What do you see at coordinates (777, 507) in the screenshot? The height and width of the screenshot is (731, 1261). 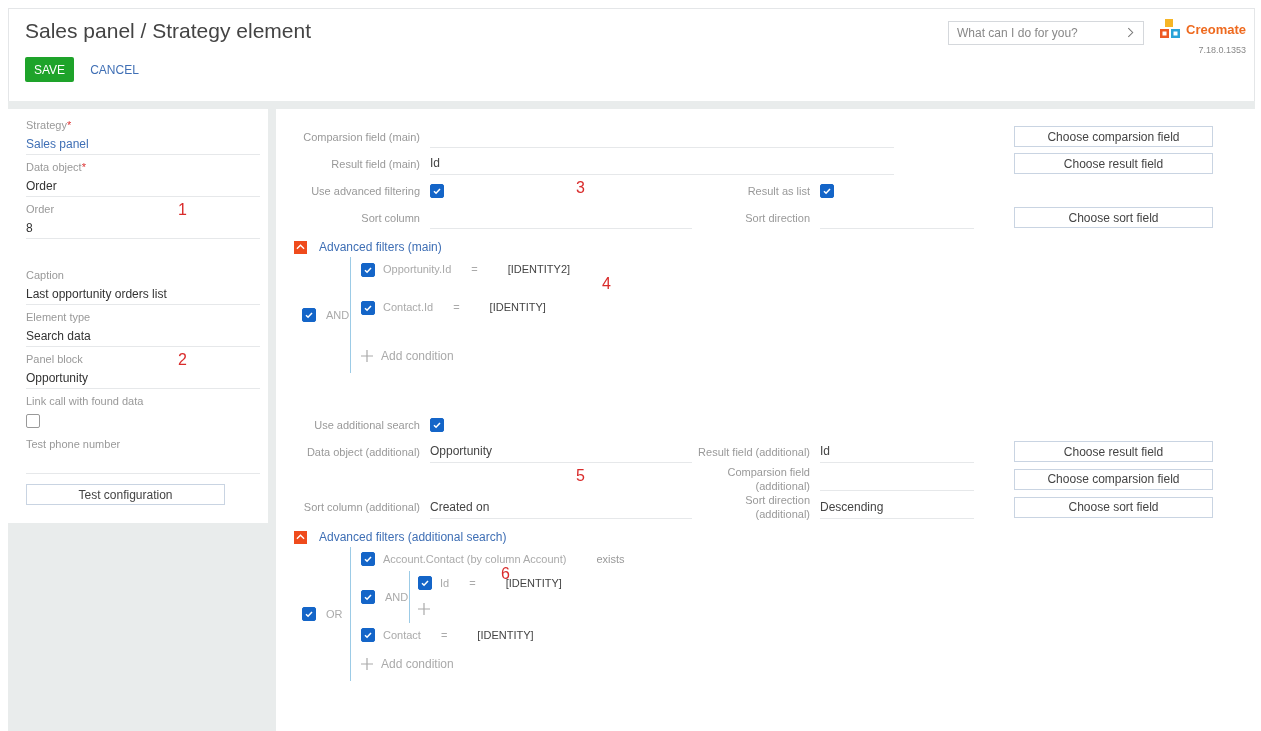 I see `field-label: Sort direction (additional)` at bounding box center [777, 507].